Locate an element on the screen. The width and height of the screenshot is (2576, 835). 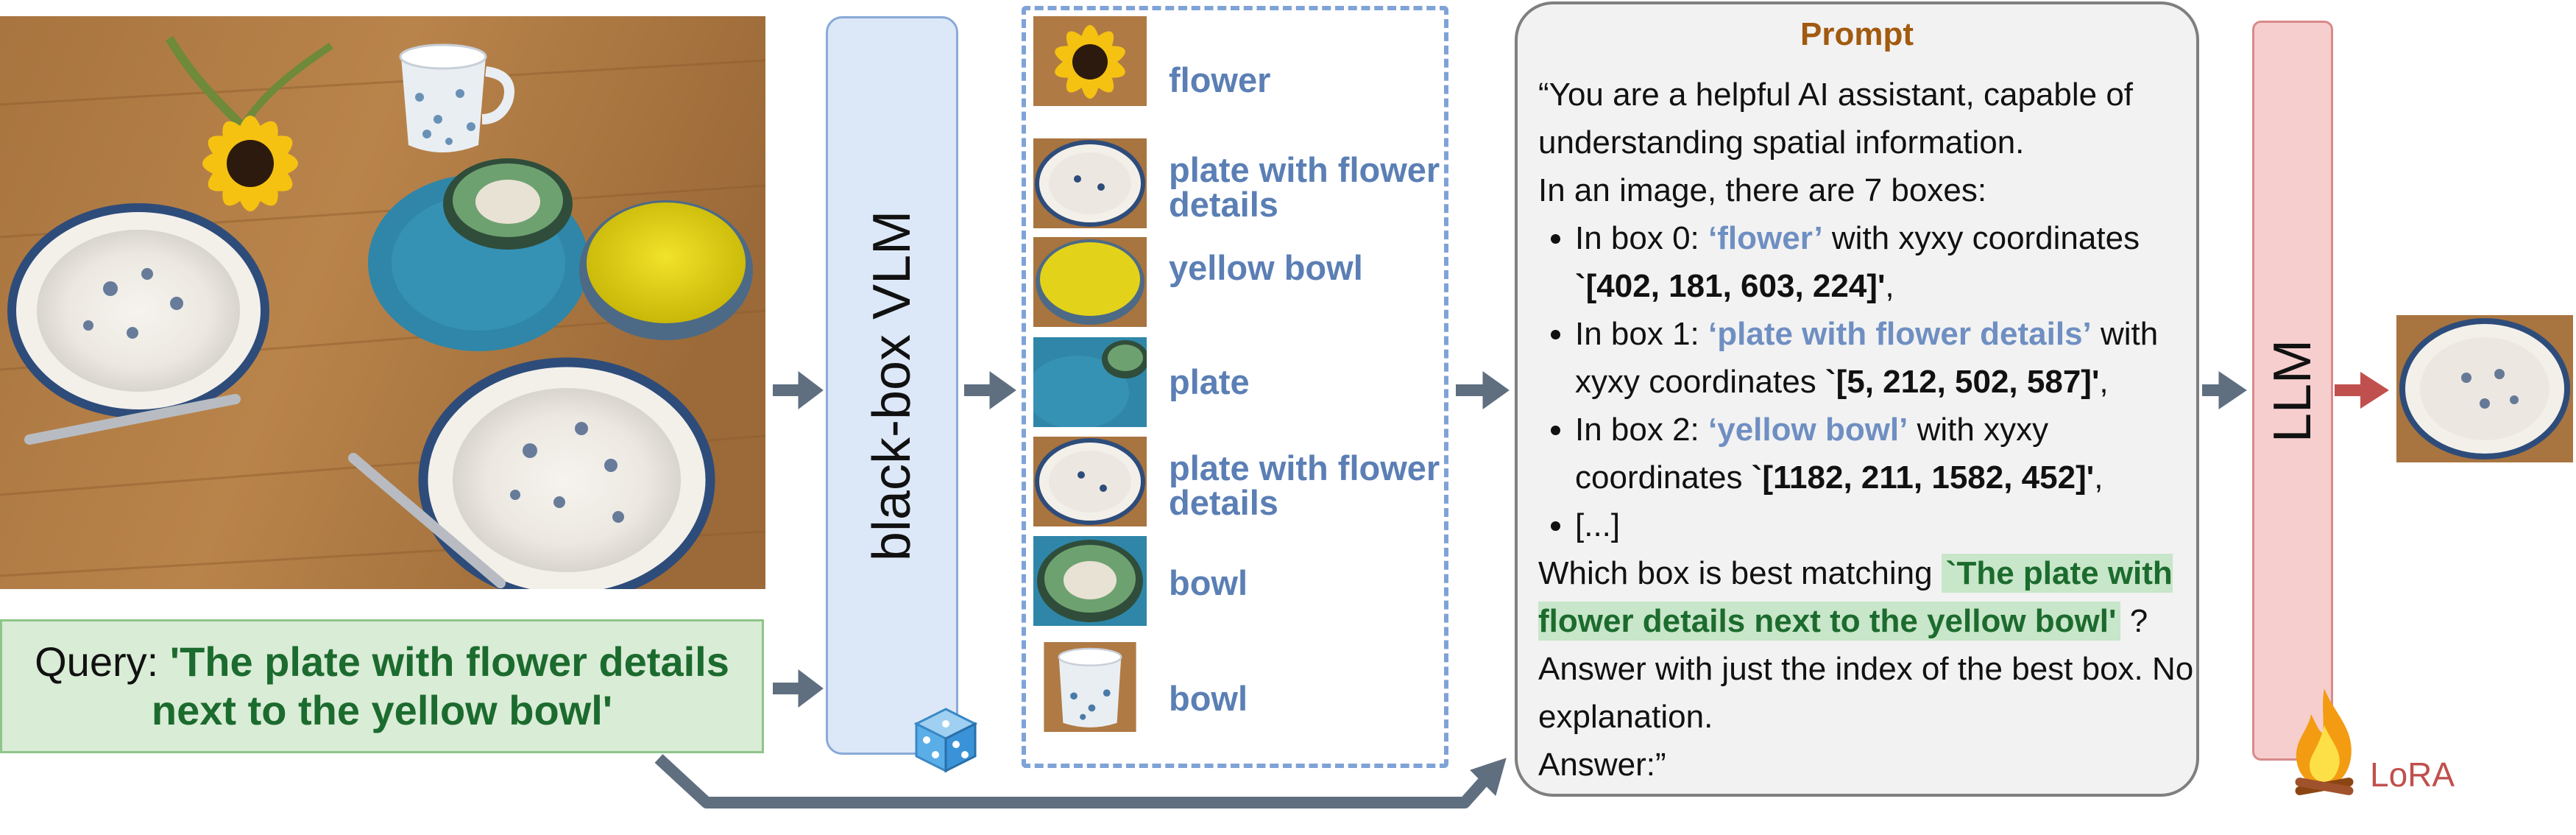
arrowhead-prompt-to-llm is located at coordinates (2232, 390).